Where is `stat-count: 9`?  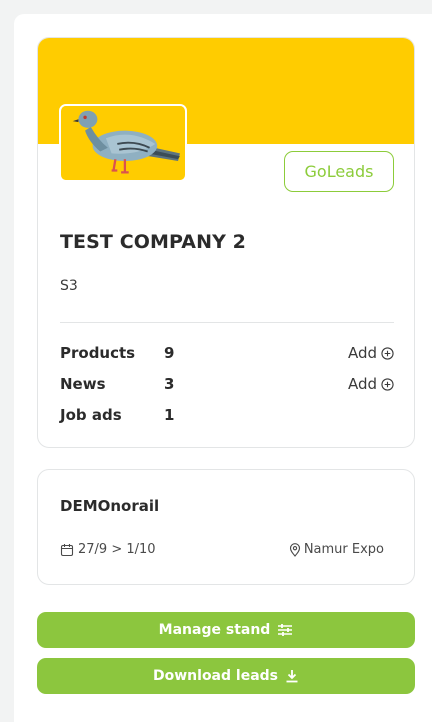
stat-count: 9 is located at coordinates (169, 353).